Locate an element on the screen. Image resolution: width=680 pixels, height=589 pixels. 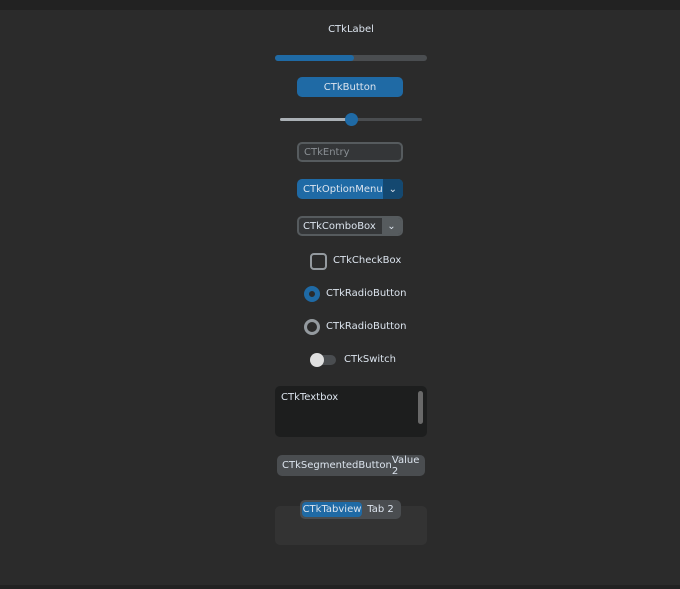
title-bar is located at coordinates (340, 5).